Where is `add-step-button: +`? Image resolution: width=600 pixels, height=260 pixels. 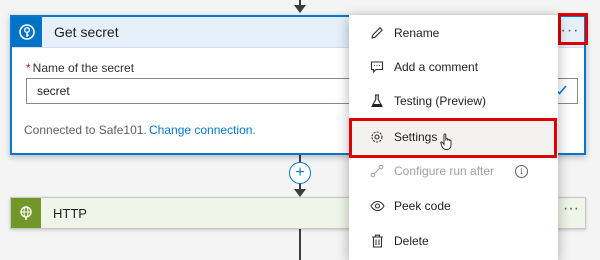 add-step-button: + is located at coordinates (300, 173).